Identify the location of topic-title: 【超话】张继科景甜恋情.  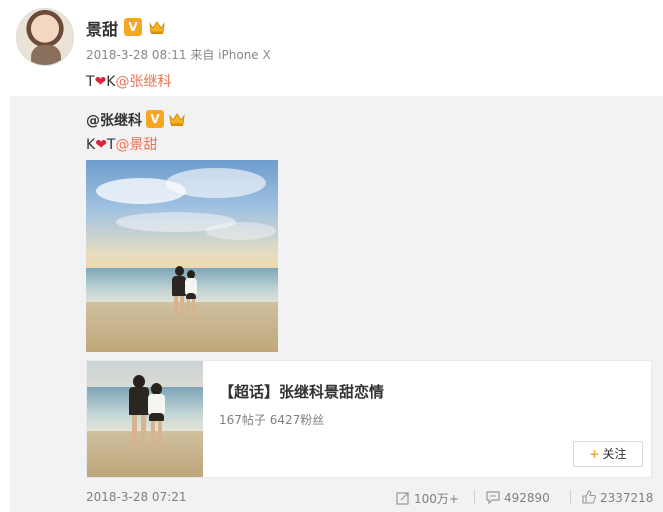
(301, 391).